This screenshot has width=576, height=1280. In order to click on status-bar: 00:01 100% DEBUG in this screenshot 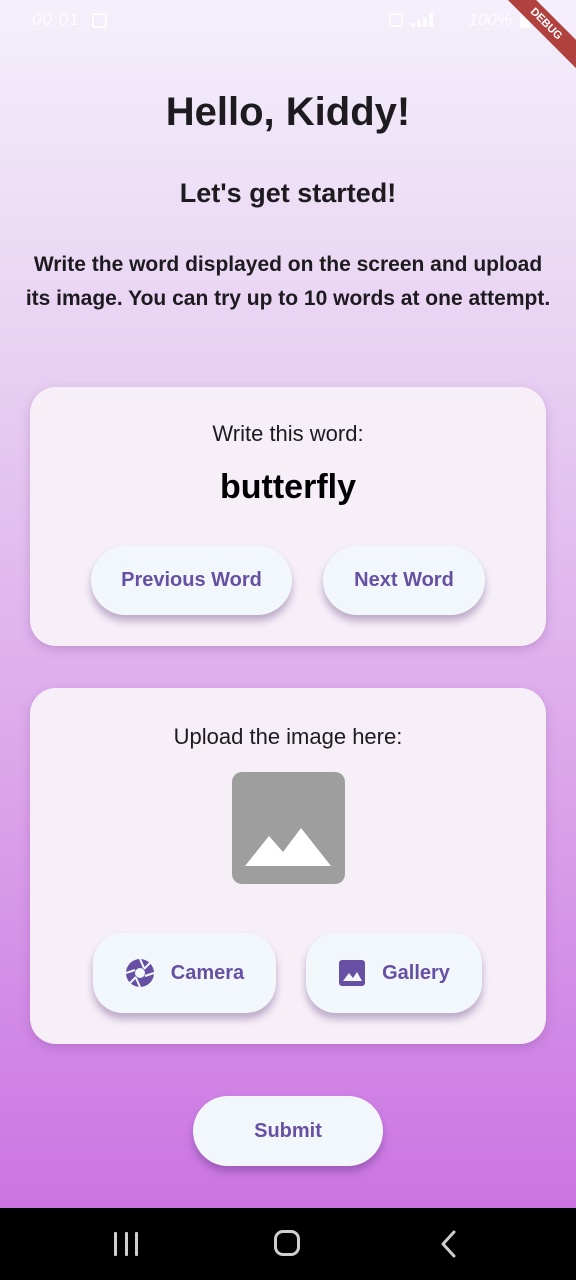, I will do `click(288, 37)`.